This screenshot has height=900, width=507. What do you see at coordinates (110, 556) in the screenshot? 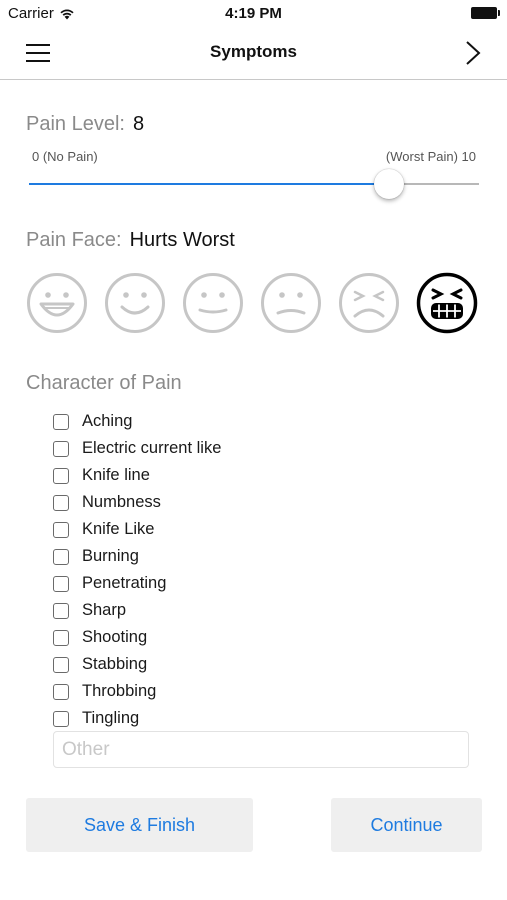
I see `checkbox-label: Burning` at bounding box center [110, 556].